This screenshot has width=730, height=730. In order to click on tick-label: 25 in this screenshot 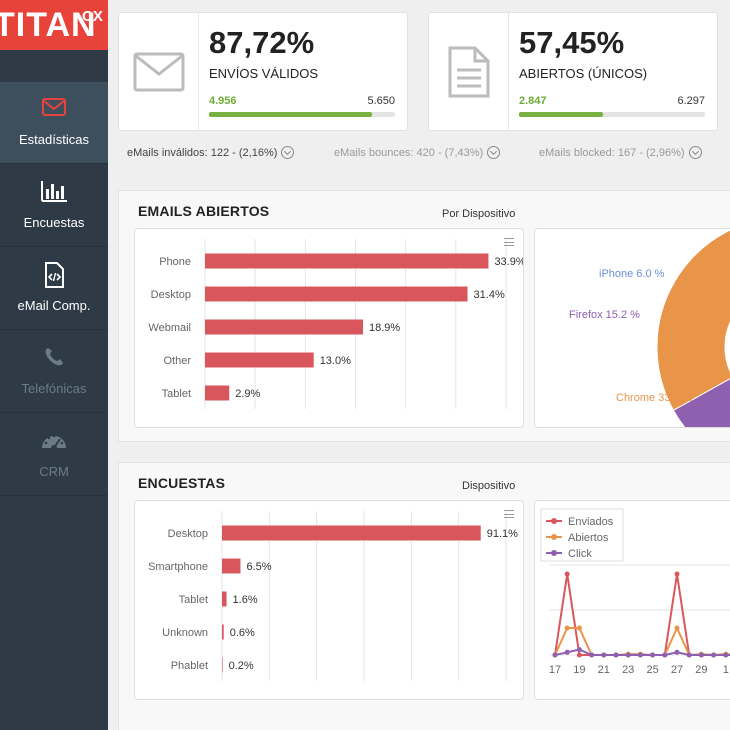, I will do `click(652, 670)`.